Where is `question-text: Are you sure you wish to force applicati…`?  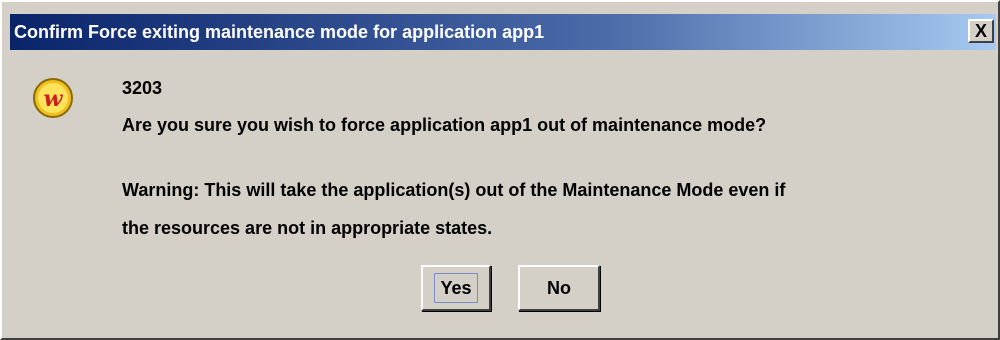
question-text: Are you sure you wish to force applicati… is located at coordinates (444, 125).